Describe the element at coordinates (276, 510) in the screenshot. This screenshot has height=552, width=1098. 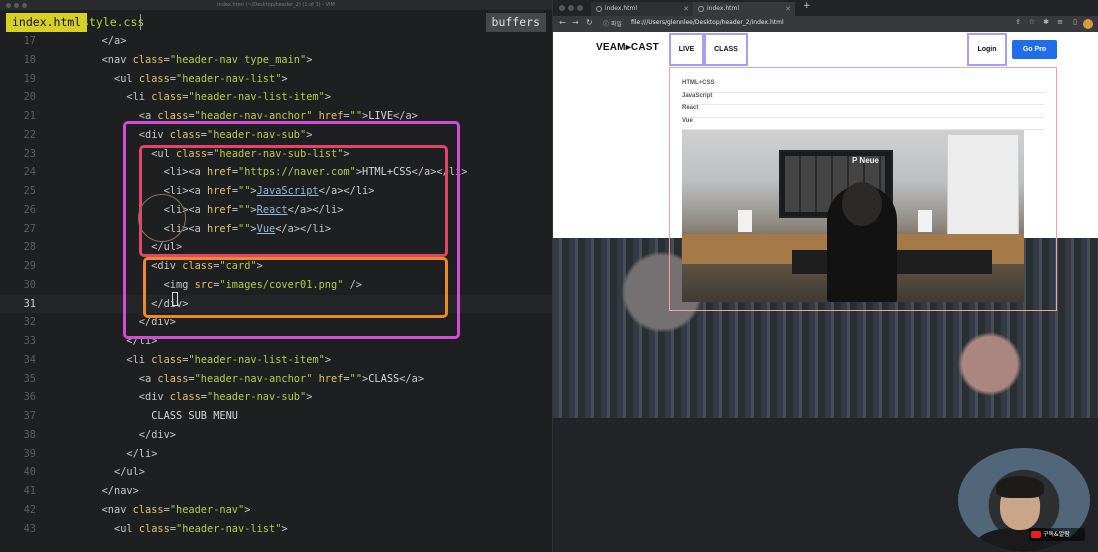
I see `code-line: 42 <nav class="header-nav">` at that location.